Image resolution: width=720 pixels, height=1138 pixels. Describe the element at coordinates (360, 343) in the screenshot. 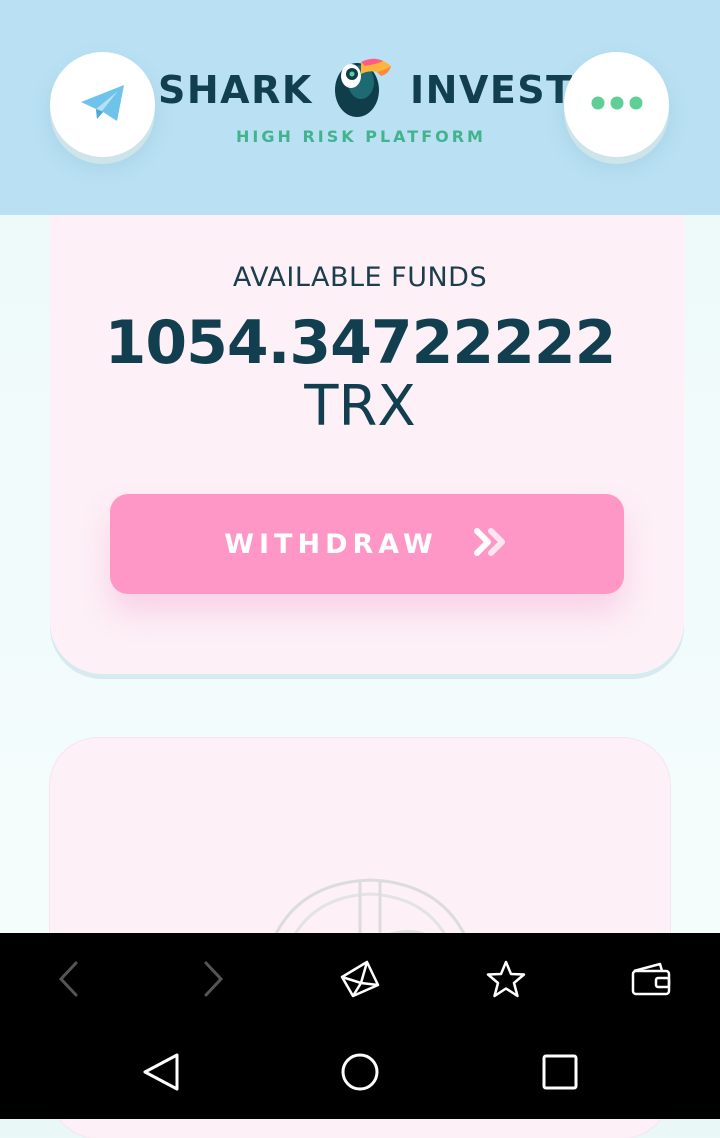

I see `funds-amount: 1054.34722222` at that location.